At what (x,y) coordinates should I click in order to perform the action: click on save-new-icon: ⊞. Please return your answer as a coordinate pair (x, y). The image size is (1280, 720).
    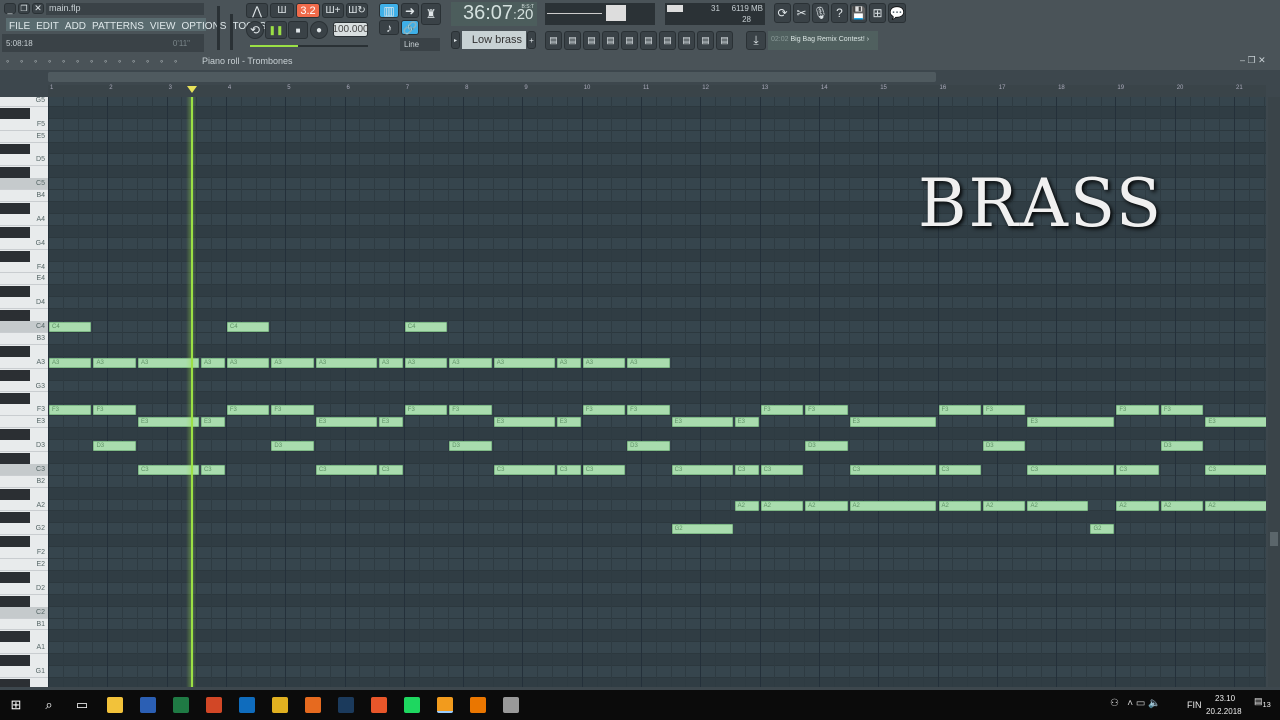
    Looking at the image, I should click on (877, 13).